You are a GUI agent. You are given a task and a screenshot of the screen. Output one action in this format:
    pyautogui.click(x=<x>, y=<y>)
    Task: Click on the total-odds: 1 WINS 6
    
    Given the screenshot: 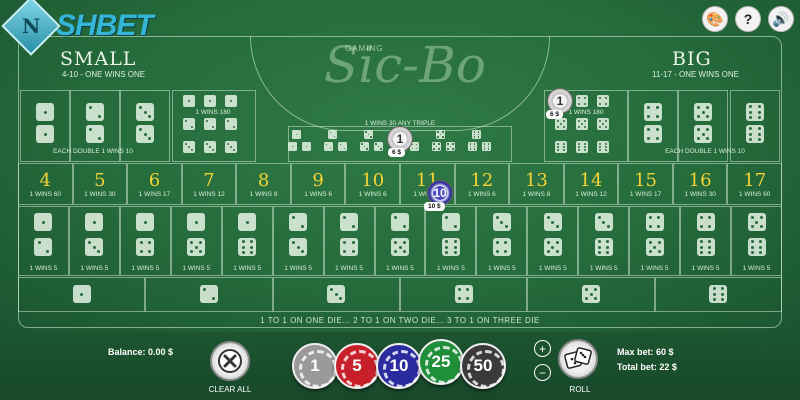 What is the action you would take?
    pyautogui.click(x=481, y=194)
    